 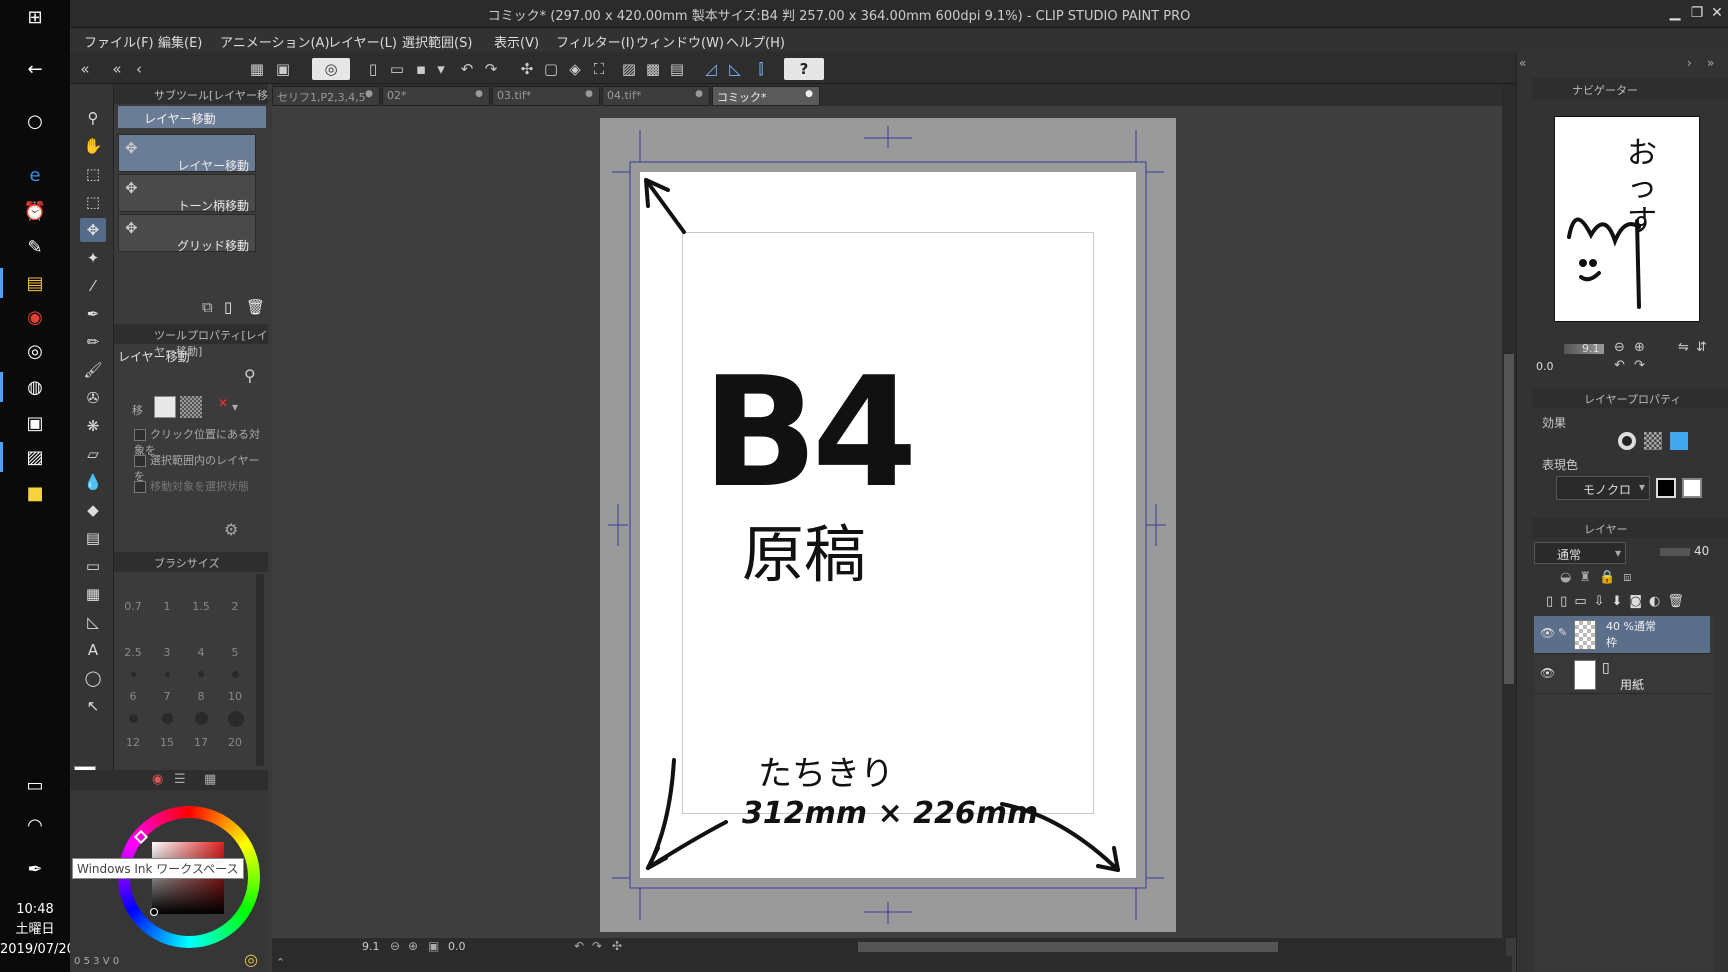 I want to click on zoom-in-icon: ⊕, so click(x=1639, y=347).